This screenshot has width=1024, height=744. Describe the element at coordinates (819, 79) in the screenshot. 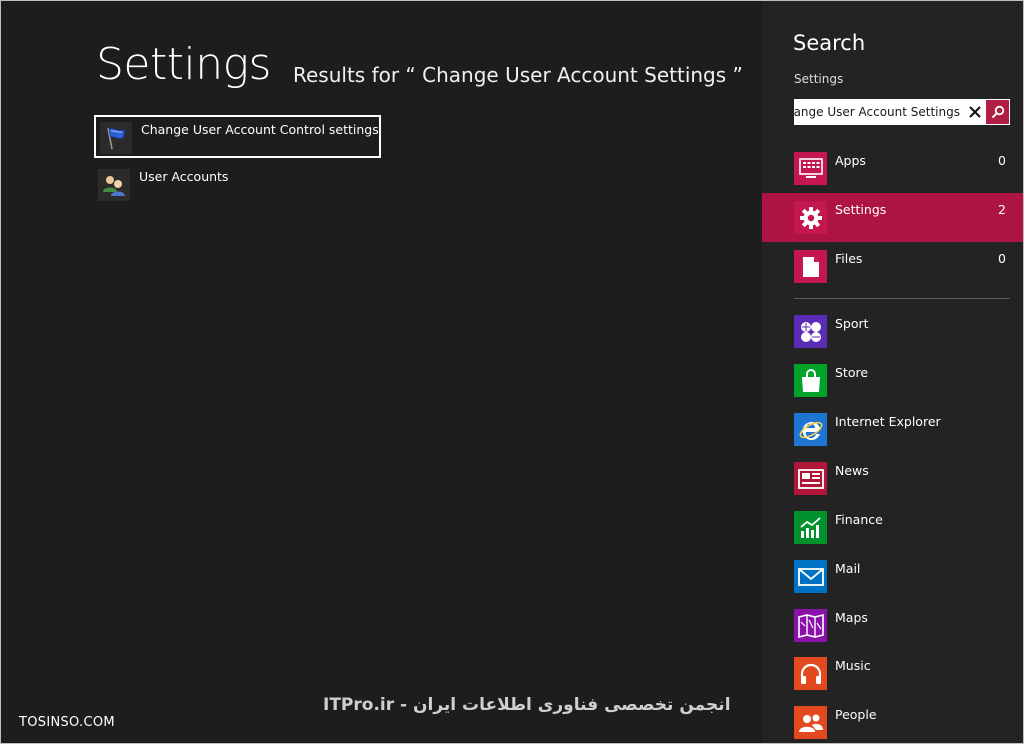

I see `search-scope-label: Settings` at that location.